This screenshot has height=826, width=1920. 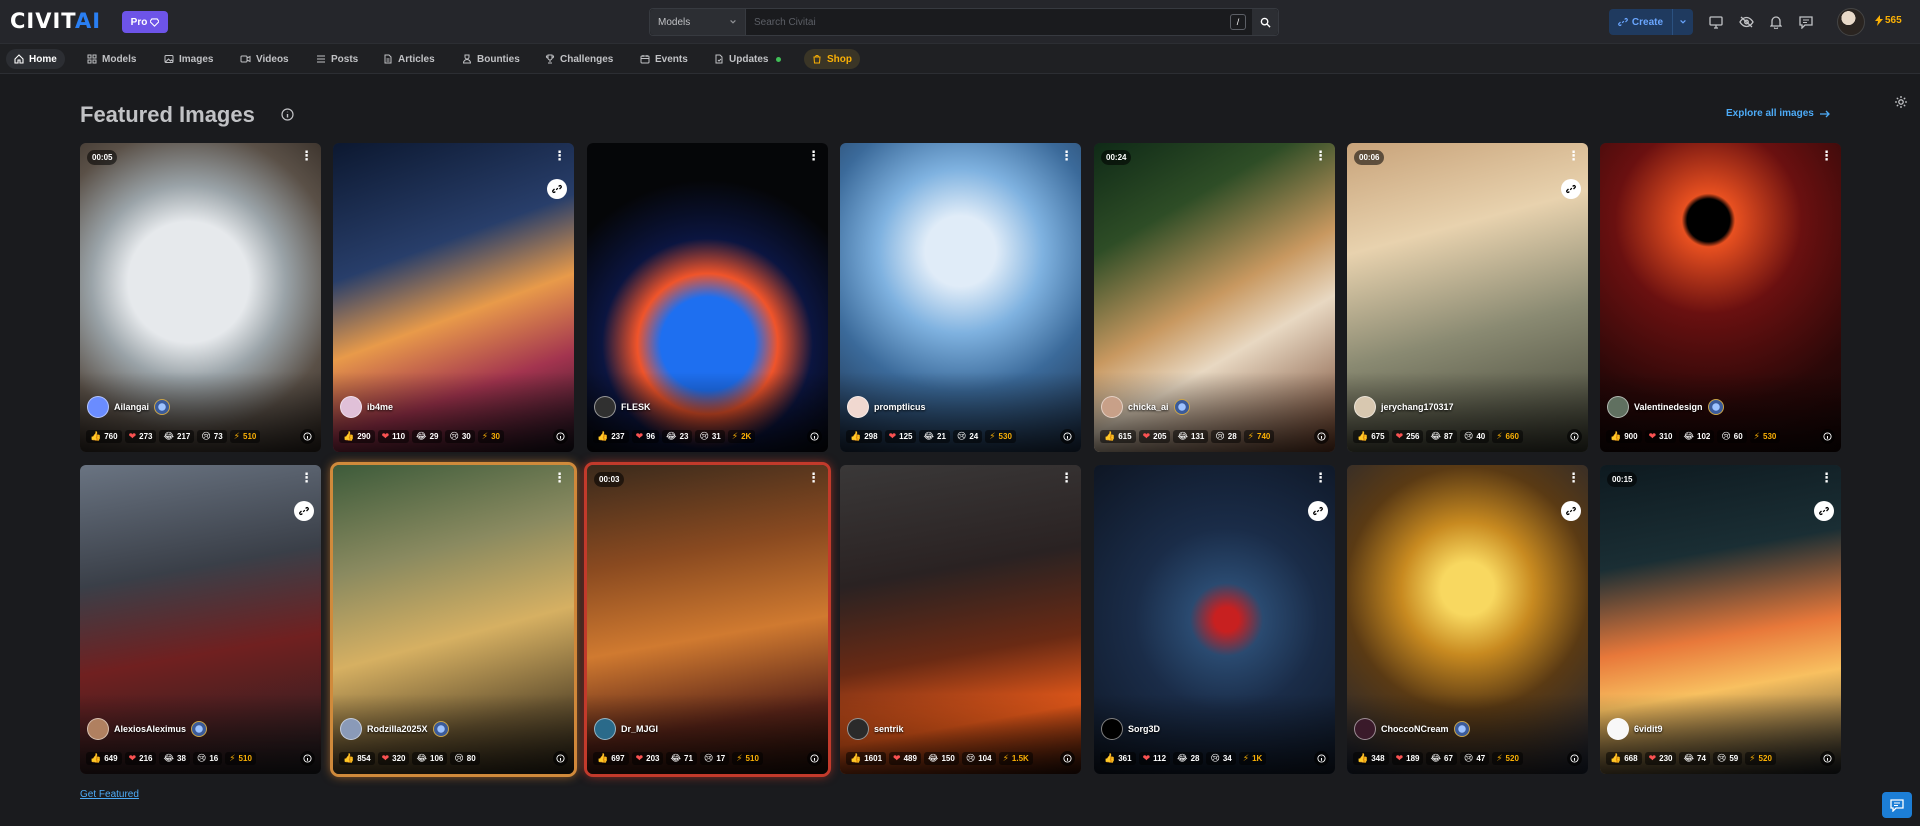 What do you see at coordinates (611, 436) in the screenshot?
I see `like-reaction: 👍 237` at bounding box center [611, 436].